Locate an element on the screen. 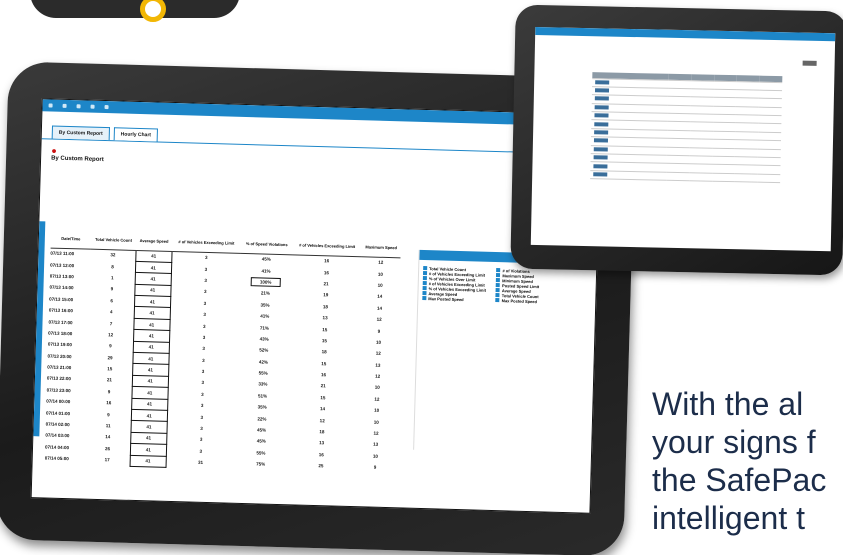 This screenshot has width=843, height=555. tab-hourly-chart: Hourly Chart is located at coordinates (136, 134).